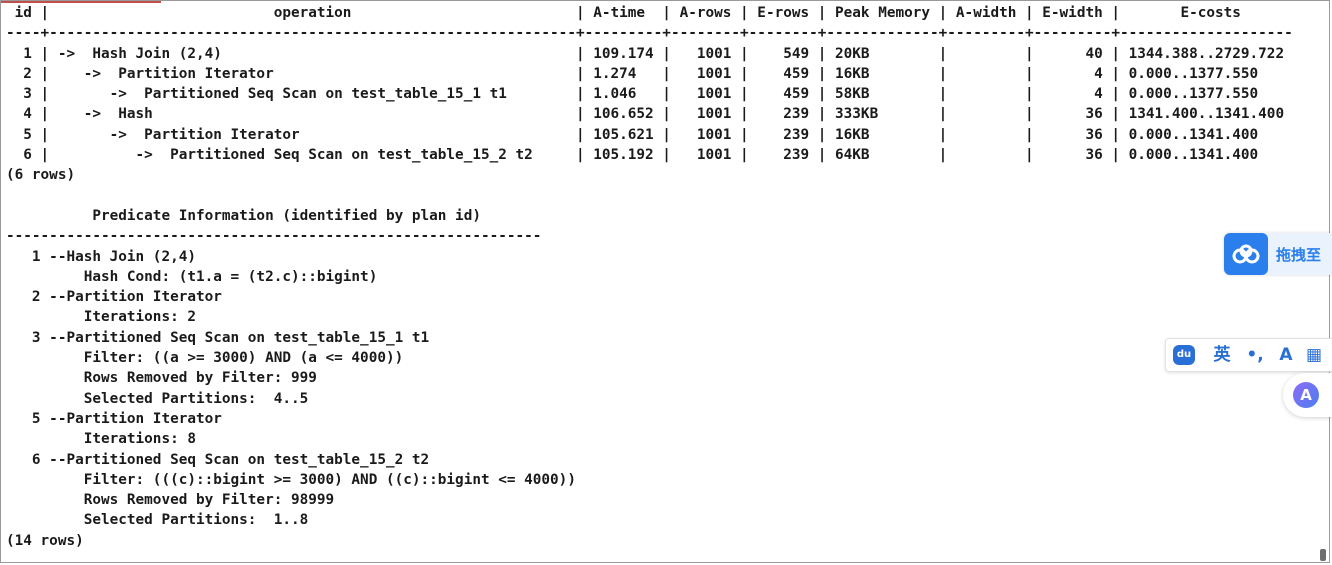 The height and width of the screenshot is (565, 1332). I want to click on vertical-scrollbar, so click(1323, 283).